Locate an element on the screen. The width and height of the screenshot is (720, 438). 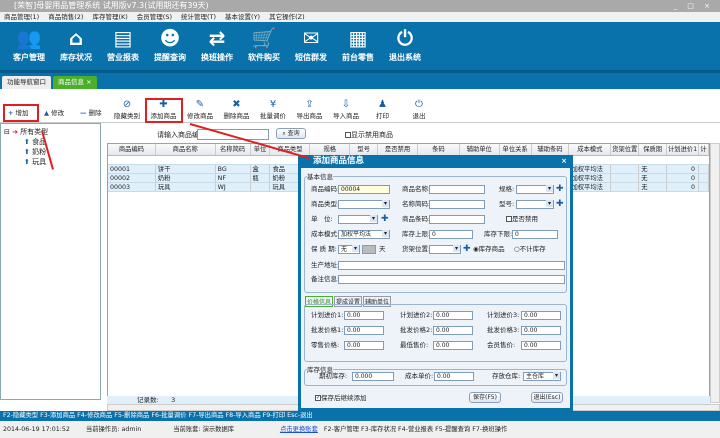
barcode-input is located at coordinates (457, 219).